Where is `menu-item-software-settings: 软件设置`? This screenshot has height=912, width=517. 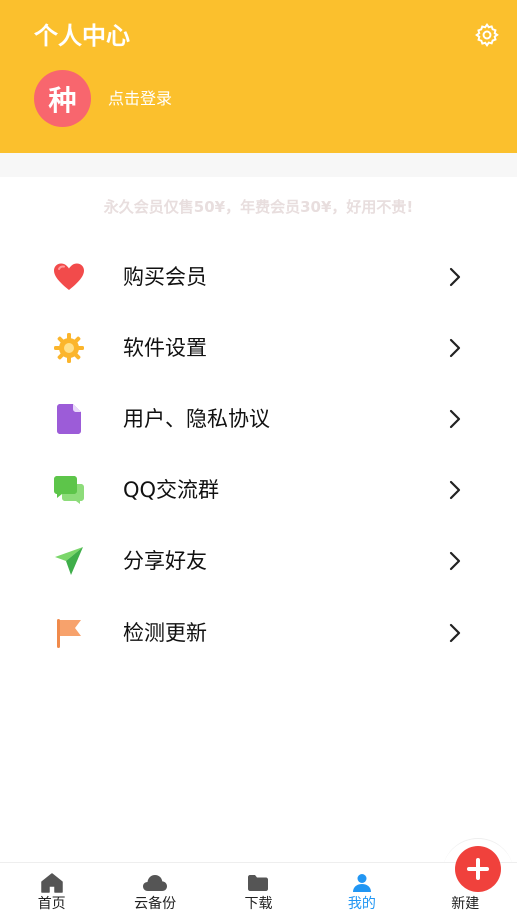
menu-item-software-settings: 软件设置 is located at coordinates (258, 347).